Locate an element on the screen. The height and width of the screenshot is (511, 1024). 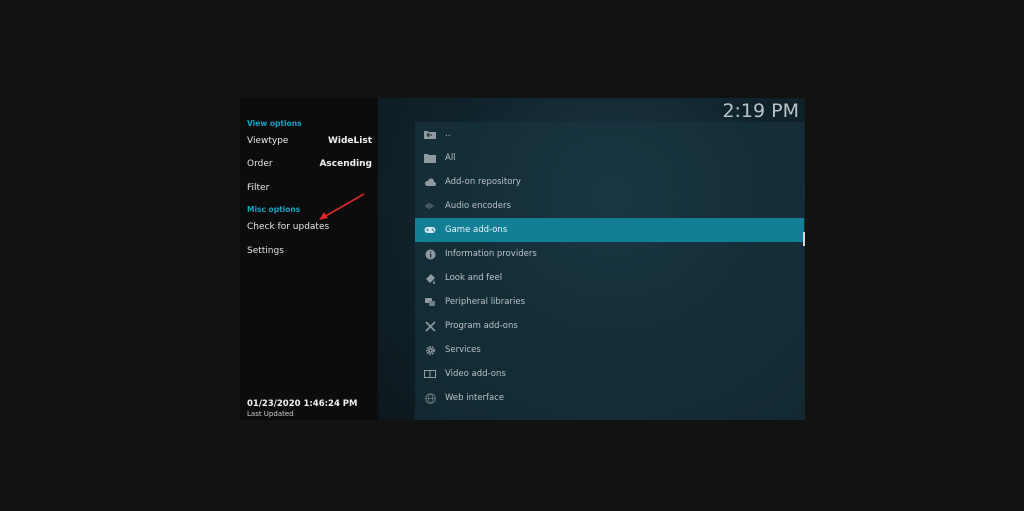
list-item-parent-folder: .. is located at coordinates (609, 134).